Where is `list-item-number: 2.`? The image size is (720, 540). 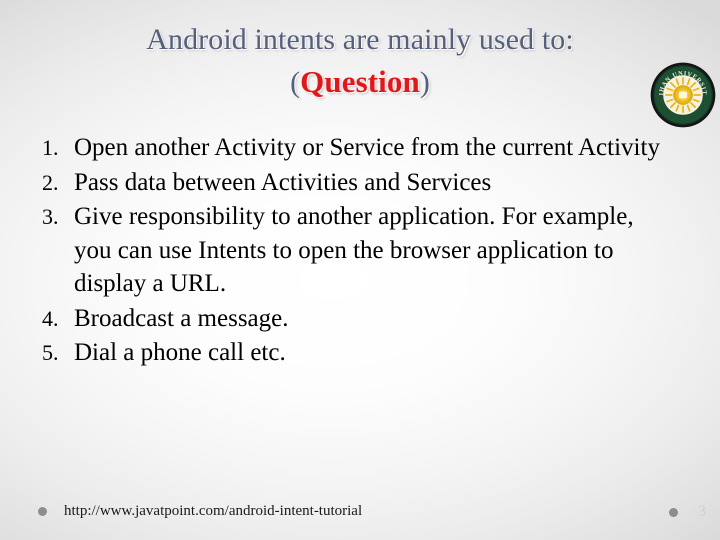 list-item-number: 2. is located at coordinates (50, 182).